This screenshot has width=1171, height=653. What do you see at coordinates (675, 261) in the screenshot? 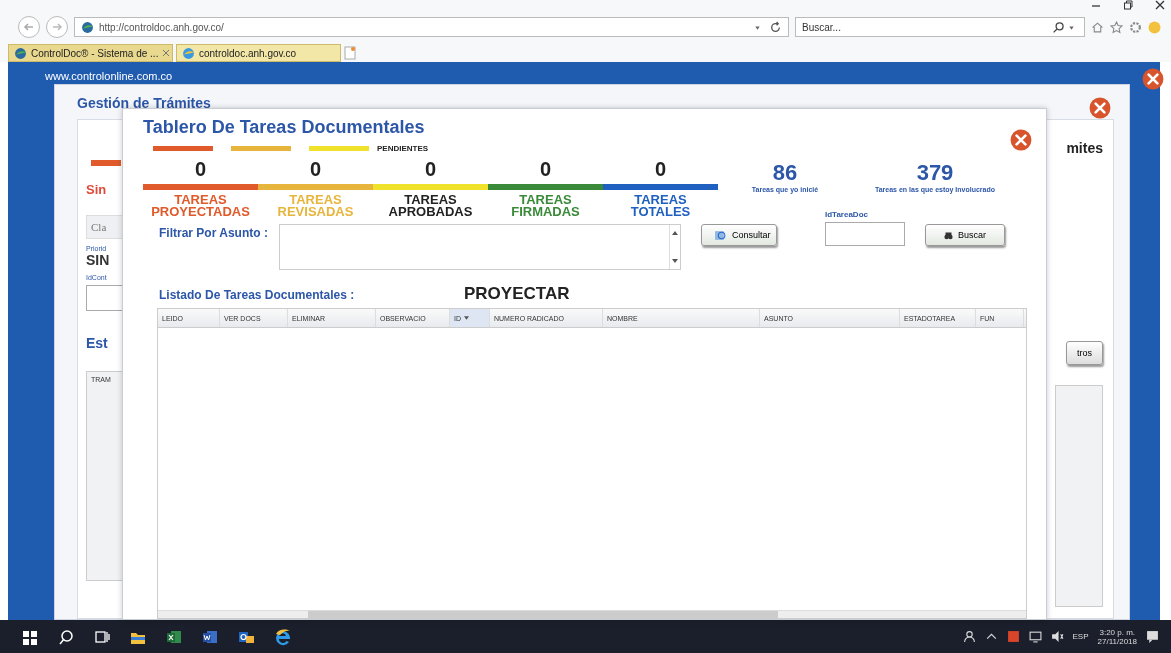
I see `scroll-down-icon` at bounding box center [675, 261].